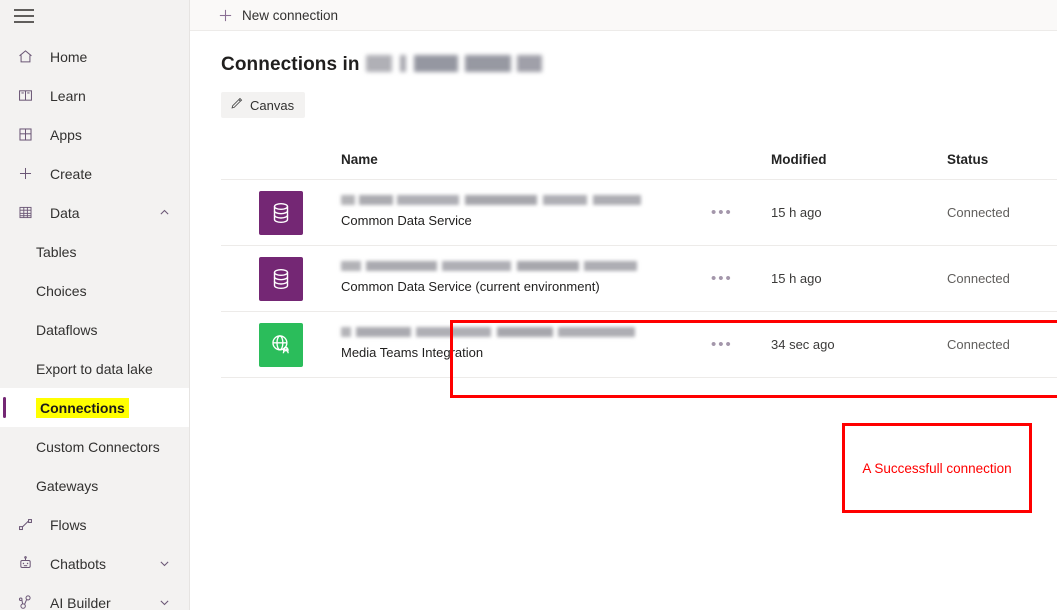 This screenshot has height=610, width=1057. What do you see at coordinates (25, 525) in the screenshot?
I see `flow-icon` at bounding box center [25, 525].